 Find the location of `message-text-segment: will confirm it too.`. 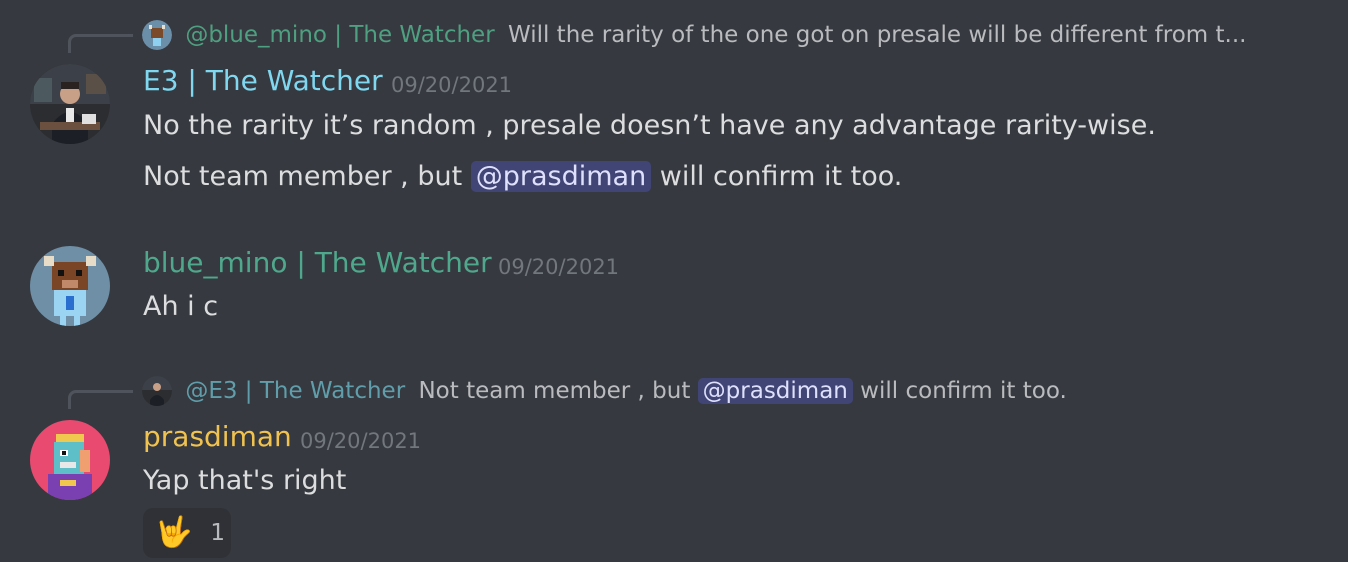

message-text-segment: will confirm it too. is located at coordinates (777, 176).